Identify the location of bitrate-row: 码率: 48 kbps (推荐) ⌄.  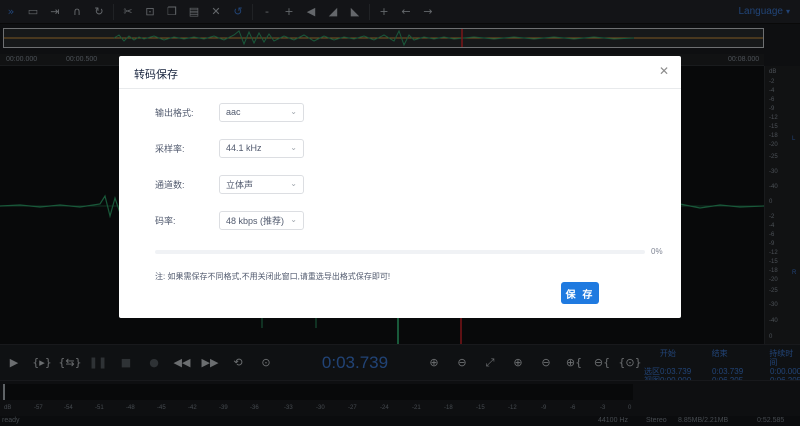
(229, 220).